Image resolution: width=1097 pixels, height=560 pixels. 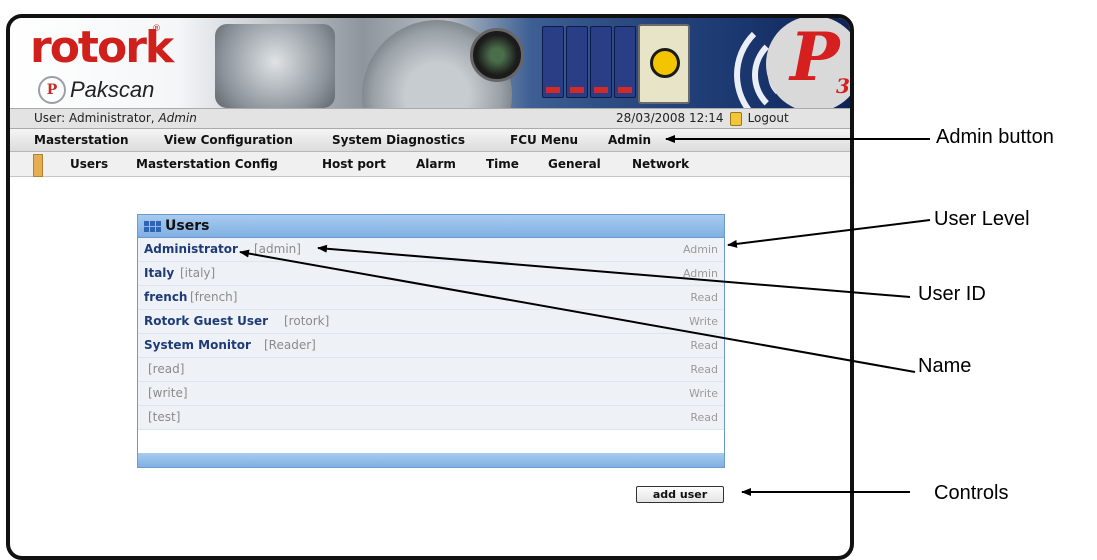 I want to click on annotation-controls: Controls, so click(x=971, y=493).